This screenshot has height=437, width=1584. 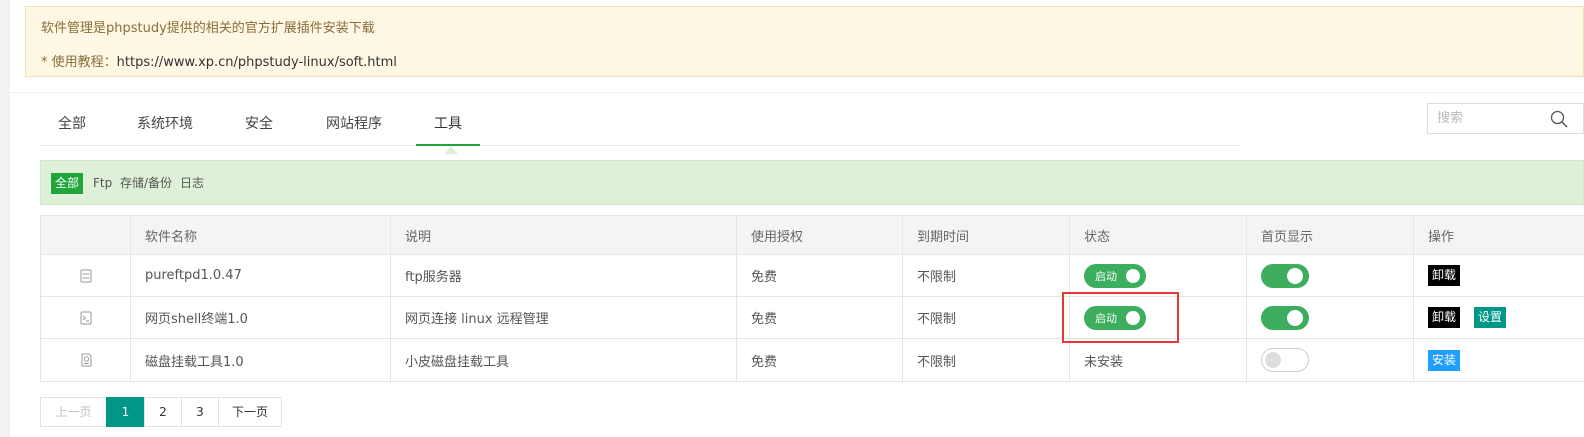 What do you see at coordinates (250, 412) in the screenshot?
I see `next-page-button: 下一页` at bounding box center [250, 412].